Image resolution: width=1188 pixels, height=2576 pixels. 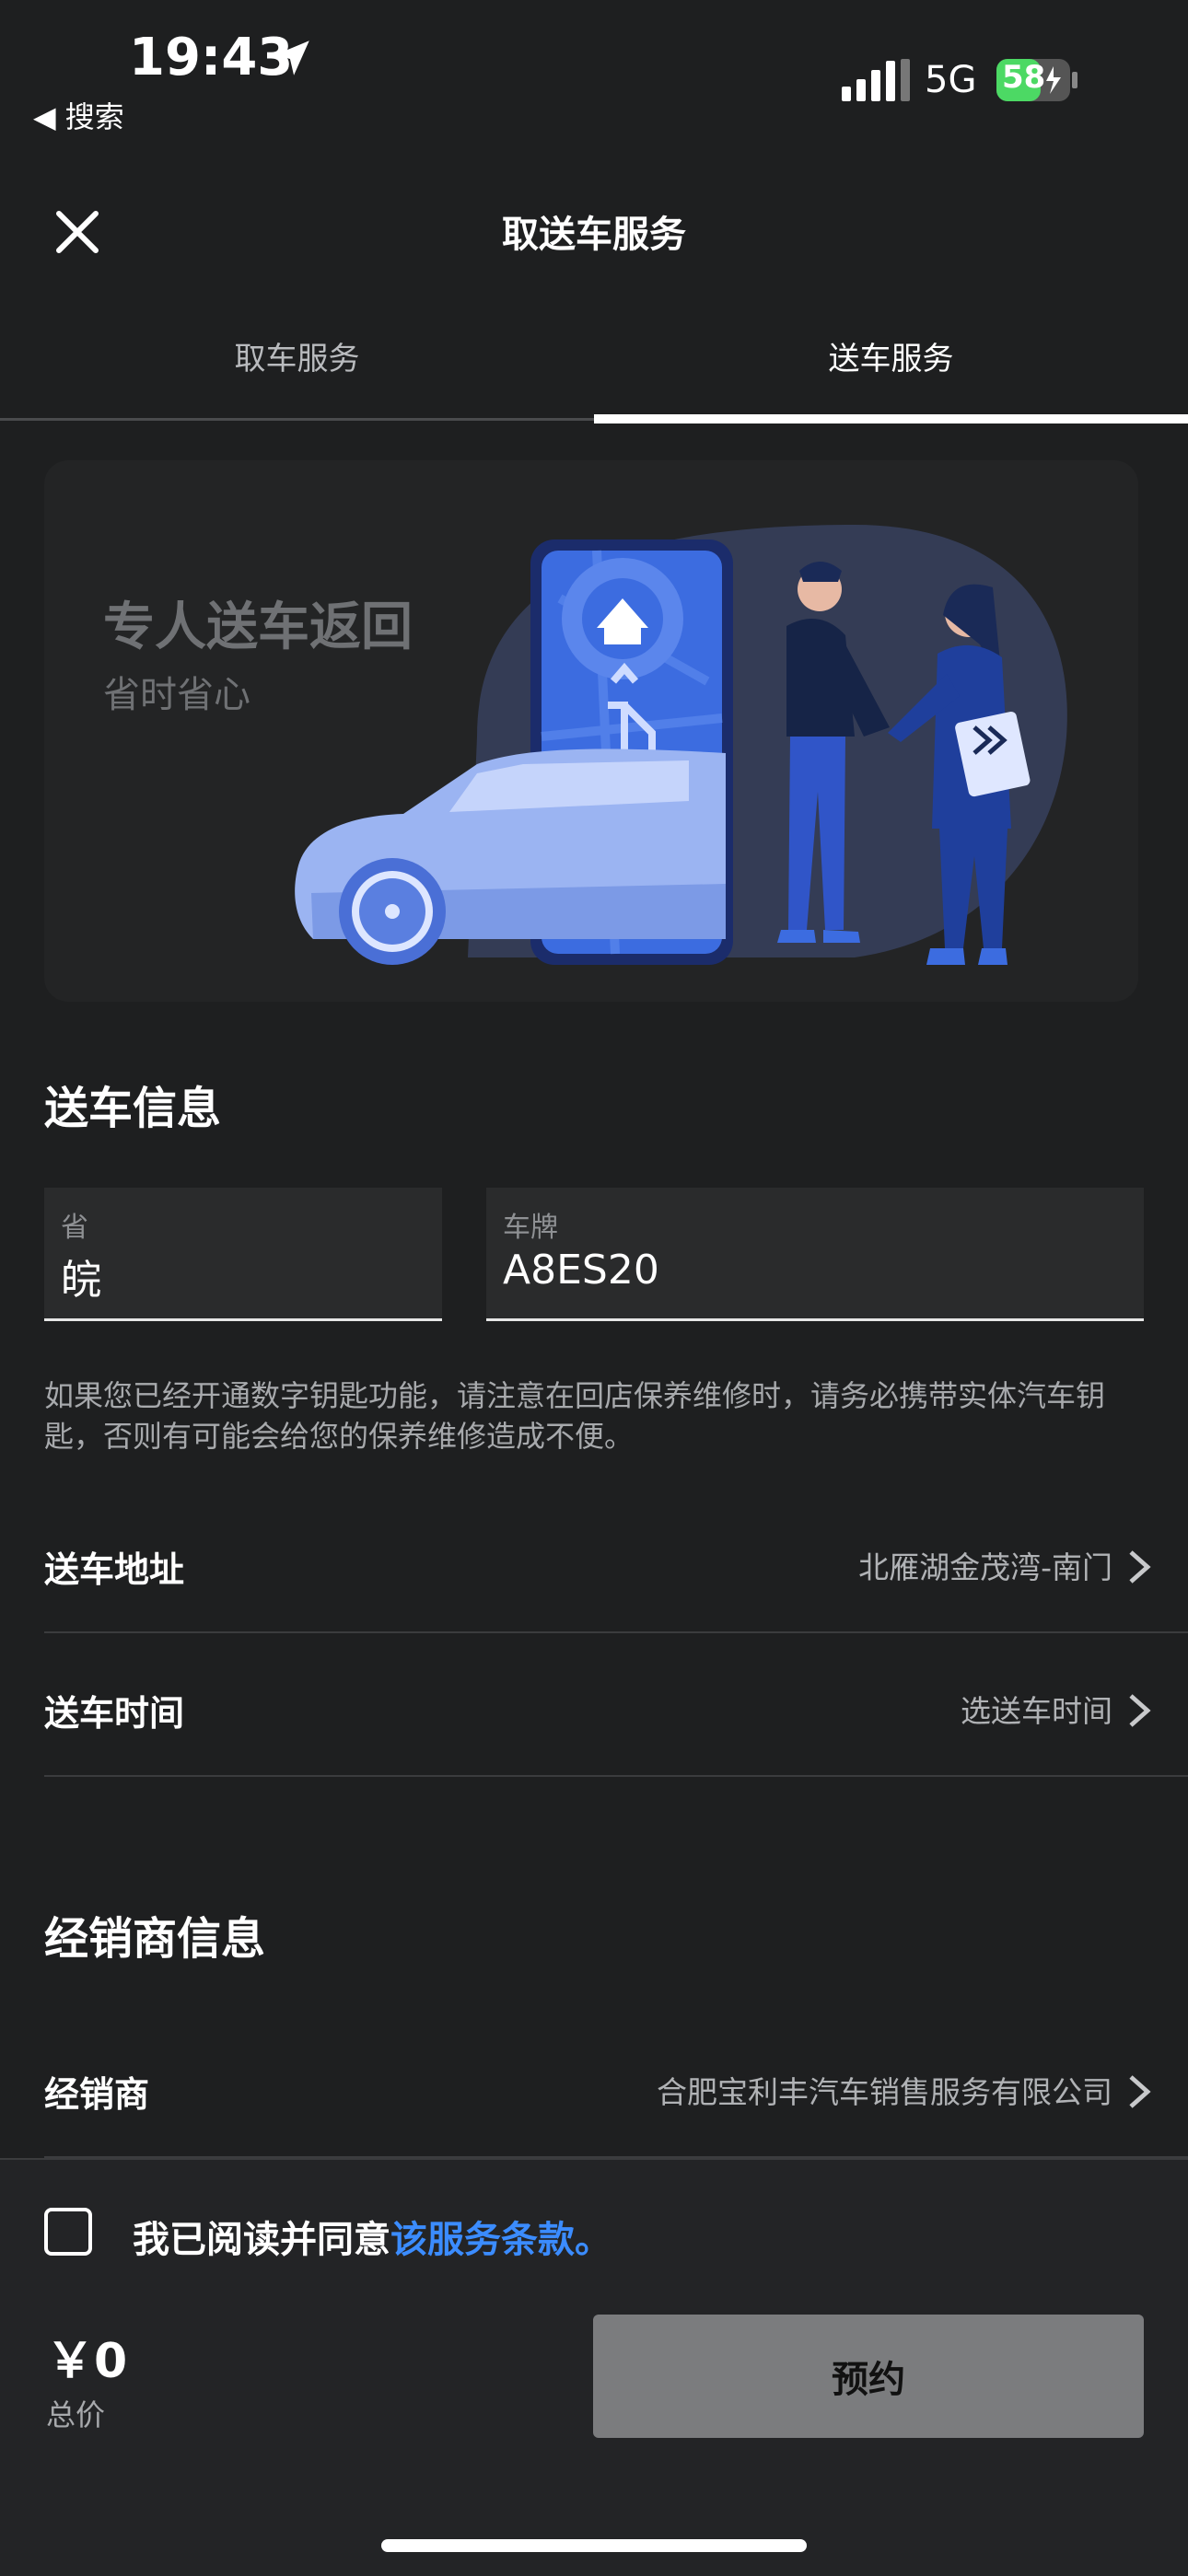 What do you see at coordinates (261, 2240) in the screenshot?
I see `terms-agree-text: 我已阅读并同意` at bounding box center [261, 2240].